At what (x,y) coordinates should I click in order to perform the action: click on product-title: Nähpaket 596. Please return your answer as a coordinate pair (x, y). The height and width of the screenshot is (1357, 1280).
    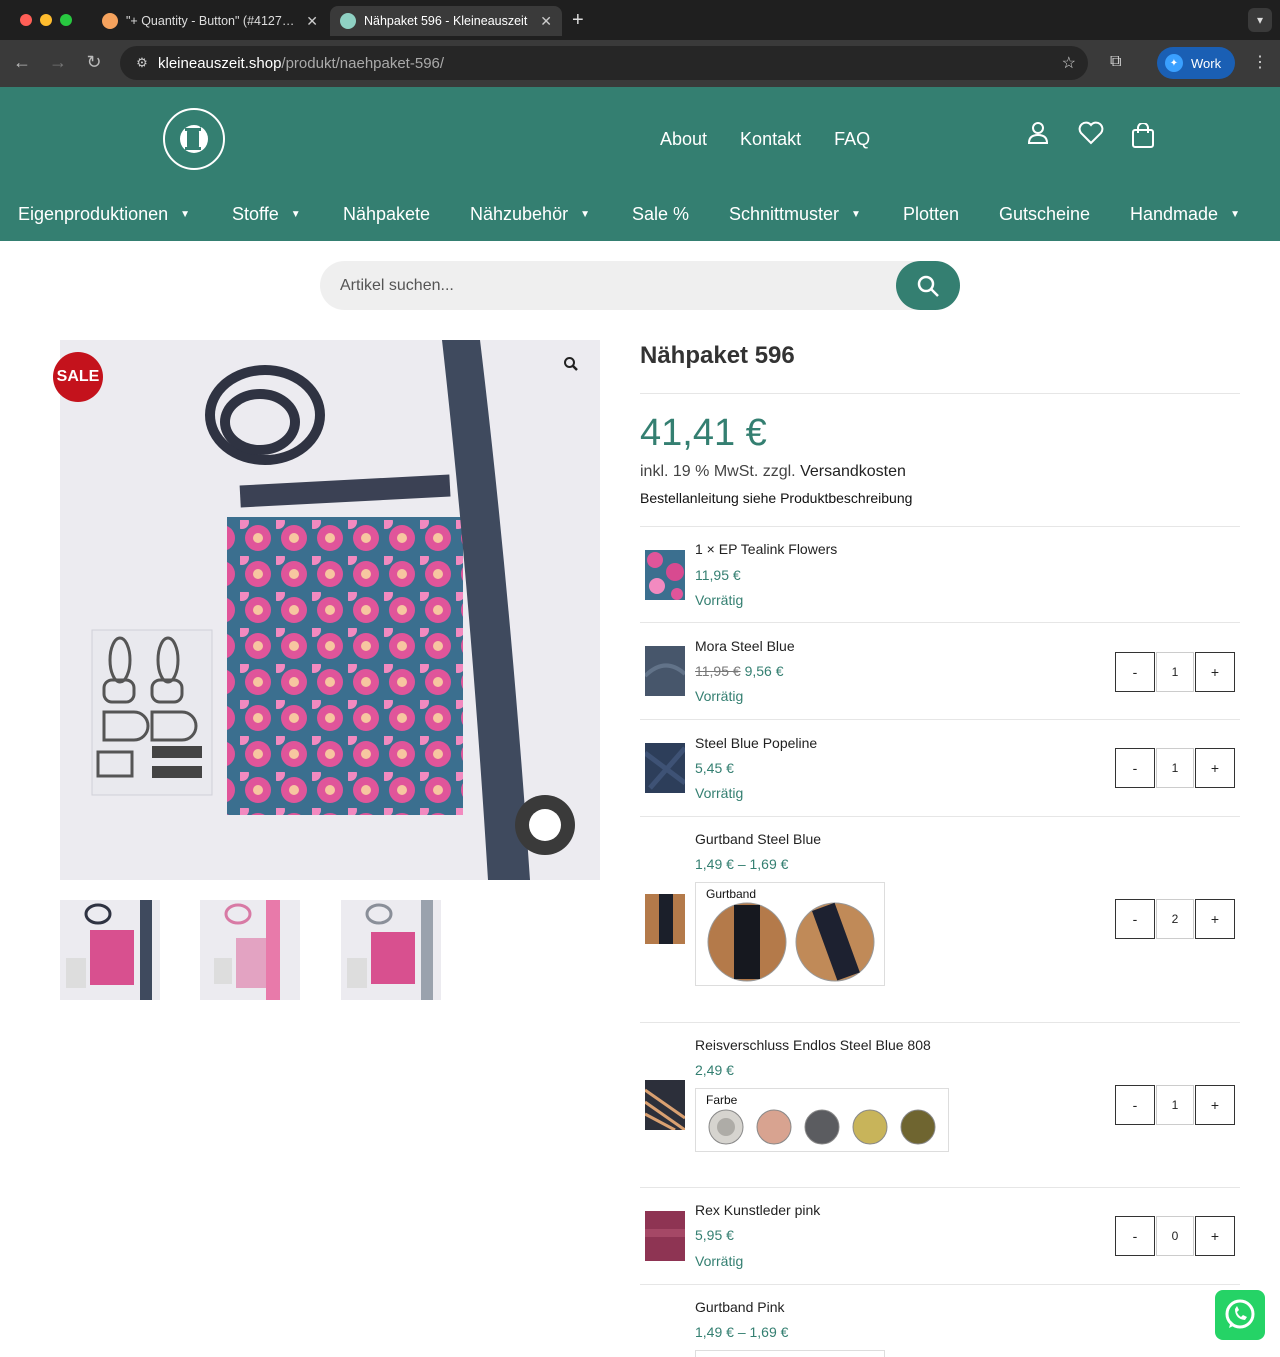
    Looking at the image, I should click on (717, 355).